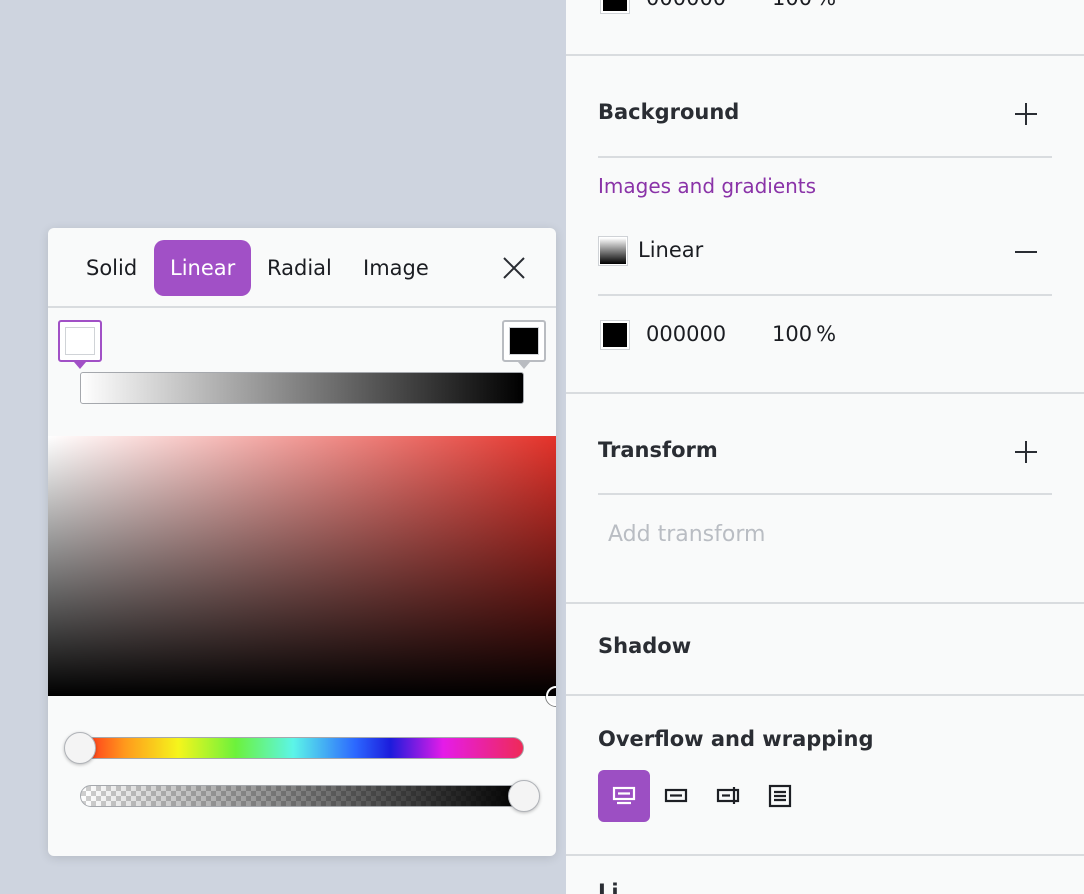  What do you see at coordinates (658, 450) in the screenshot?
I see `transform-section-title: Transform` at bounding box center [658, 450].